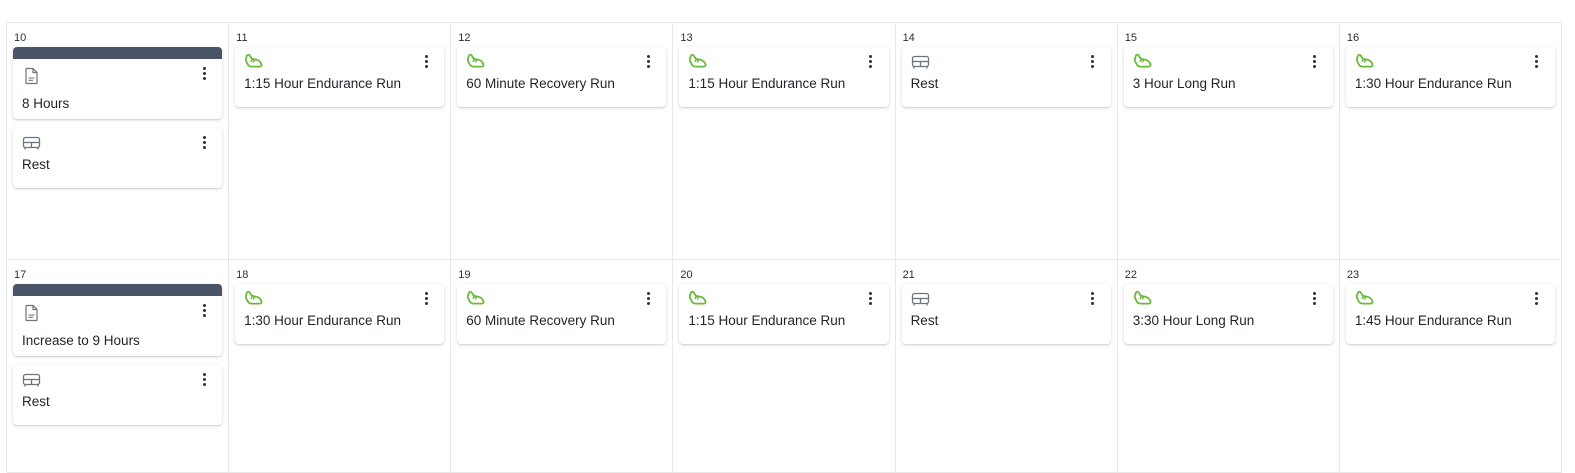 The height and width of the screenshot is (473, 1575). I want to click on calendar-day-11: 11 1:15 Hour Endurance Run, so click(340, 141).